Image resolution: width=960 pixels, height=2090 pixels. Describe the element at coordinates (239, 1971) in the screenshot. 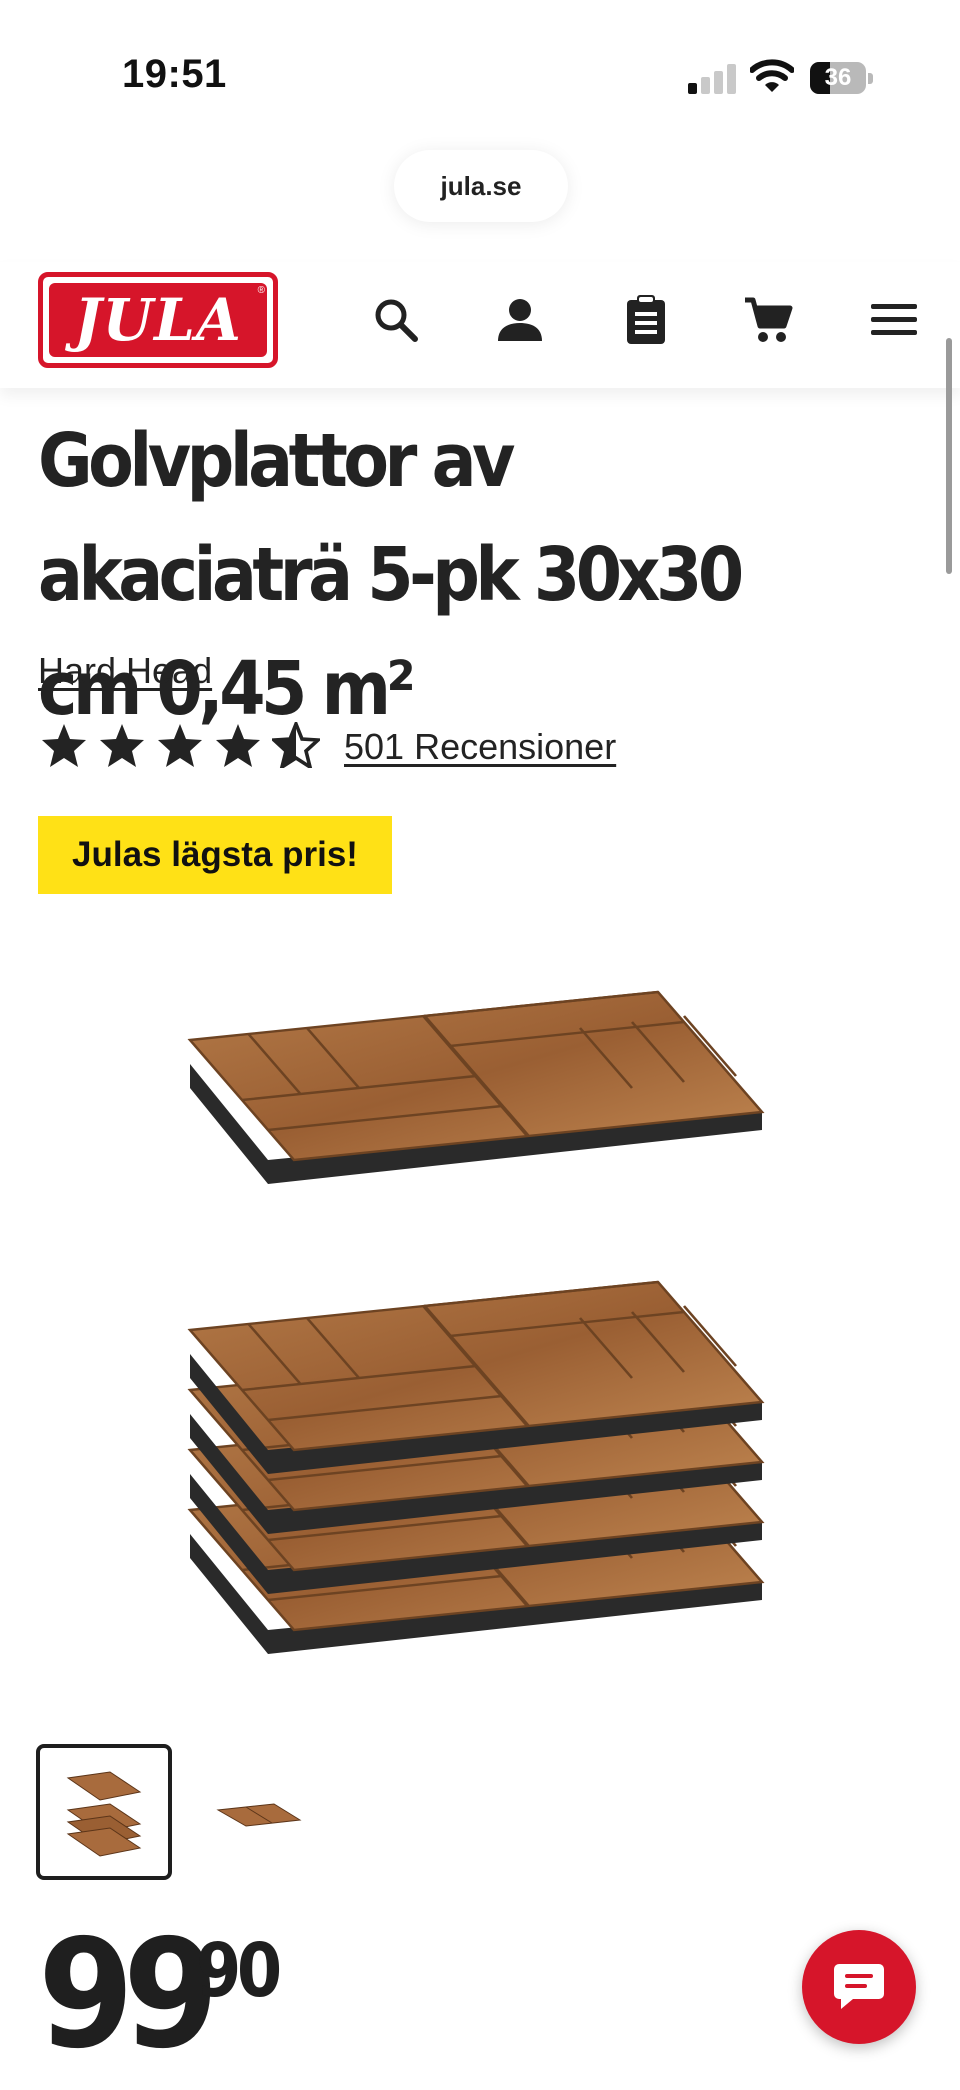

I see `price-decimals: 90` at that location.